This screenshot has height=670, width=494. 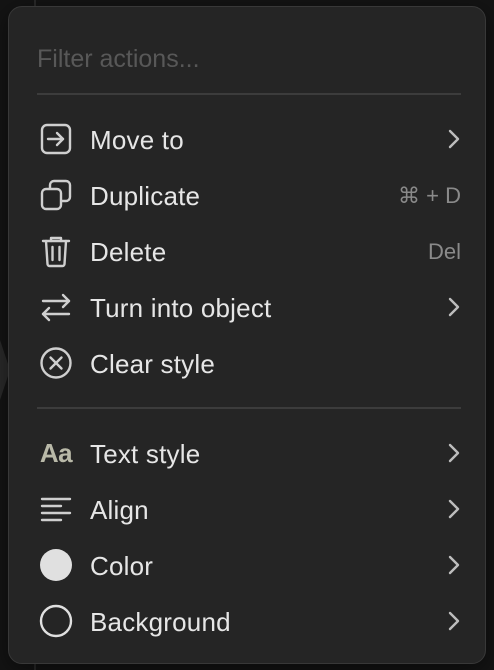 I want to click on menu-item-label: Duplicate, so click(x=145, y=196).